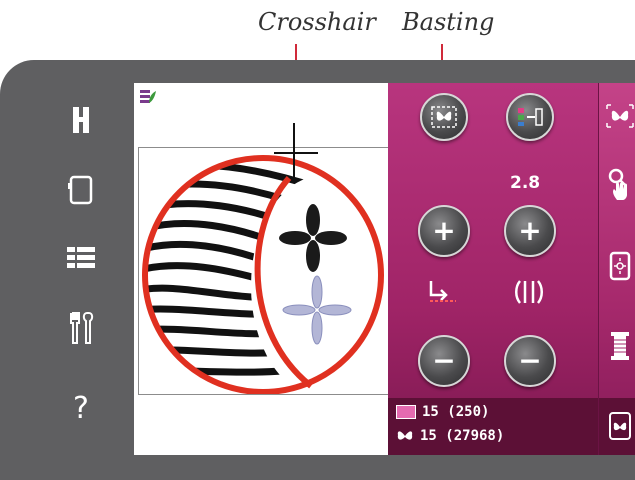 This screenshot has height=480, width=635. I want to click on color-count-row: 15 (250), so click(442, 412).